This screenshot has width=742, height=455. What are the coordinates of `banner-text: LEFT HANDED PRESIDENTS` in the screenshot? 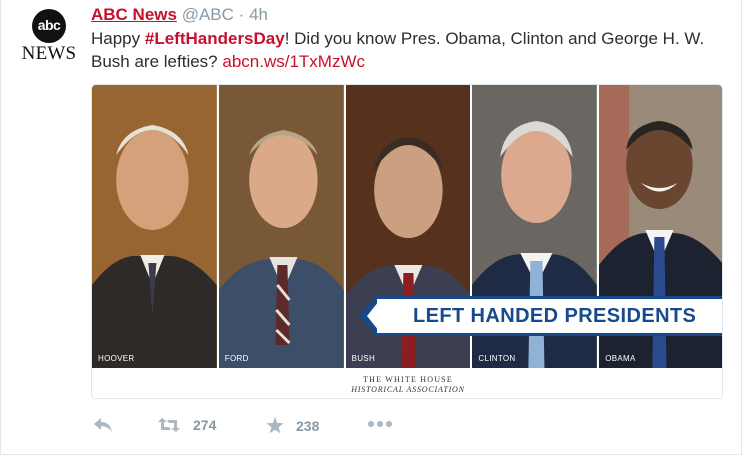 It's located at (555, 316).